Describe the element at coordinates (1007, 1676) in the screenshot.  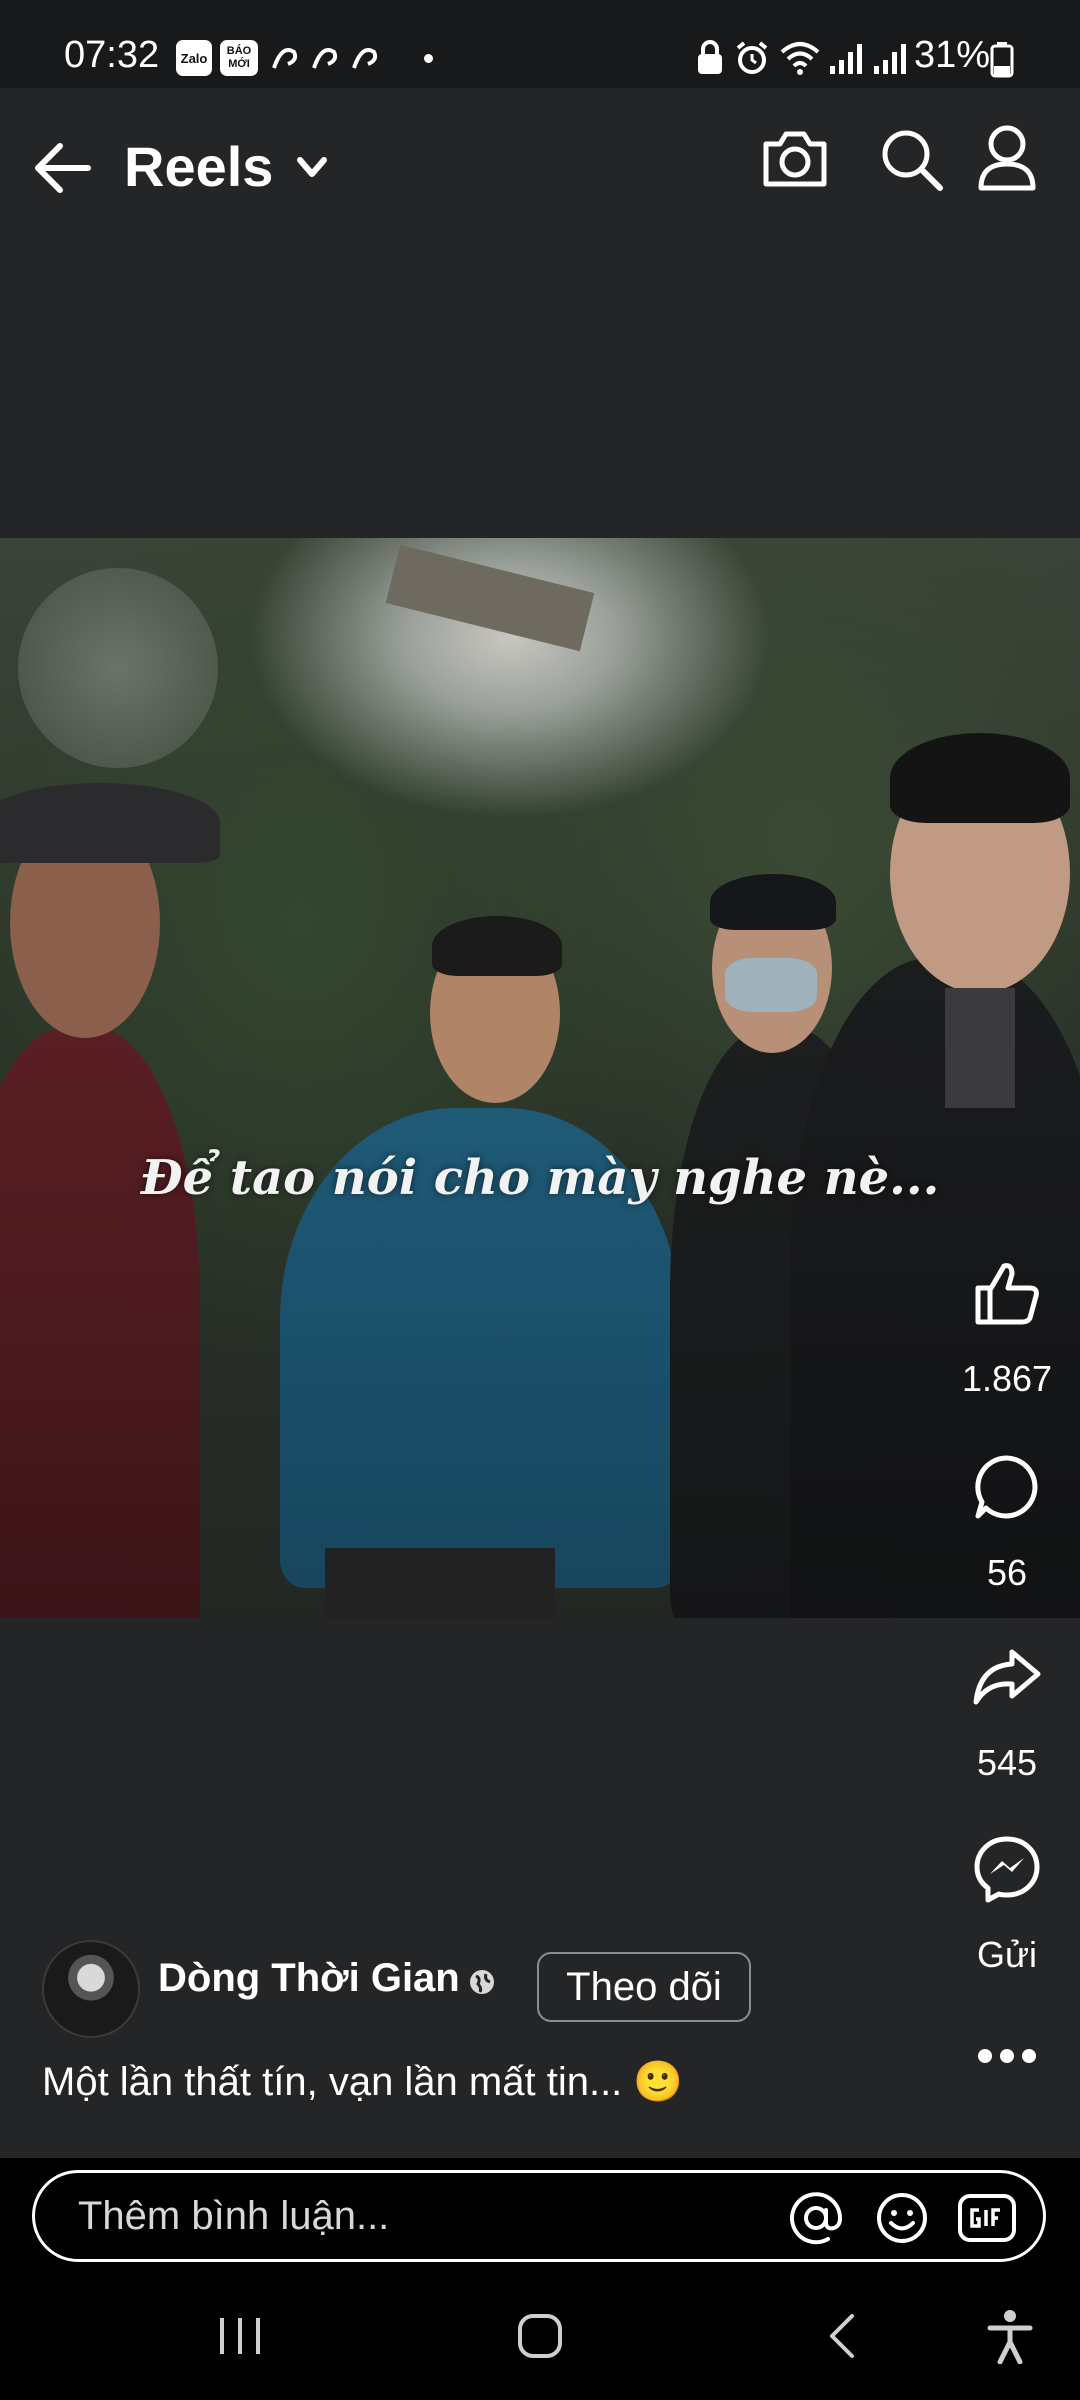
I see `share-icon` at that location.